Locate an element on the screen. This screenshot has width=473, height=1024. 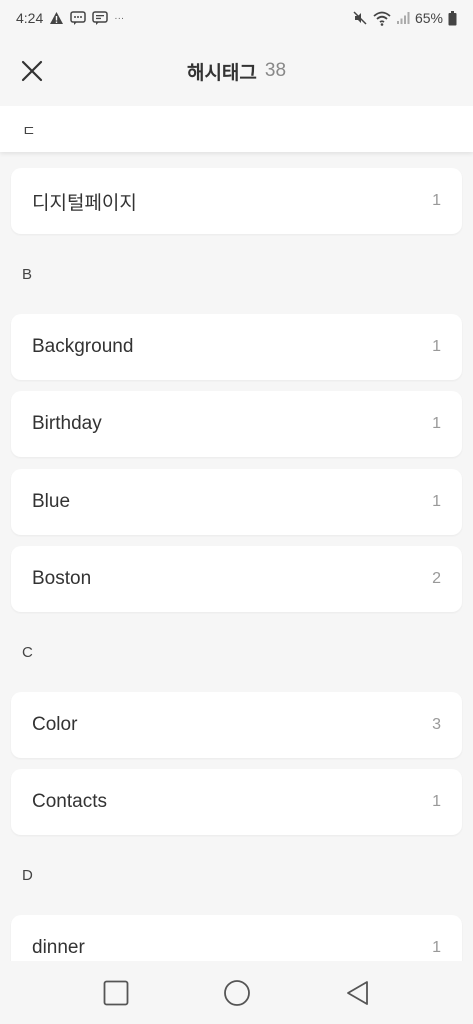
recent-apps-button is located at coordinates (116, 993).